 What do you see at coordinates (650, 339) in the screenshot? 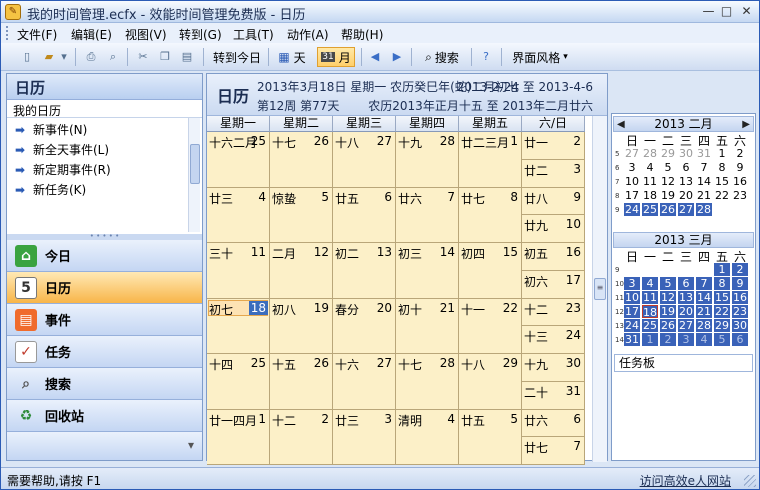
I see `minical-day: 1` at bounding box center [650, 339].